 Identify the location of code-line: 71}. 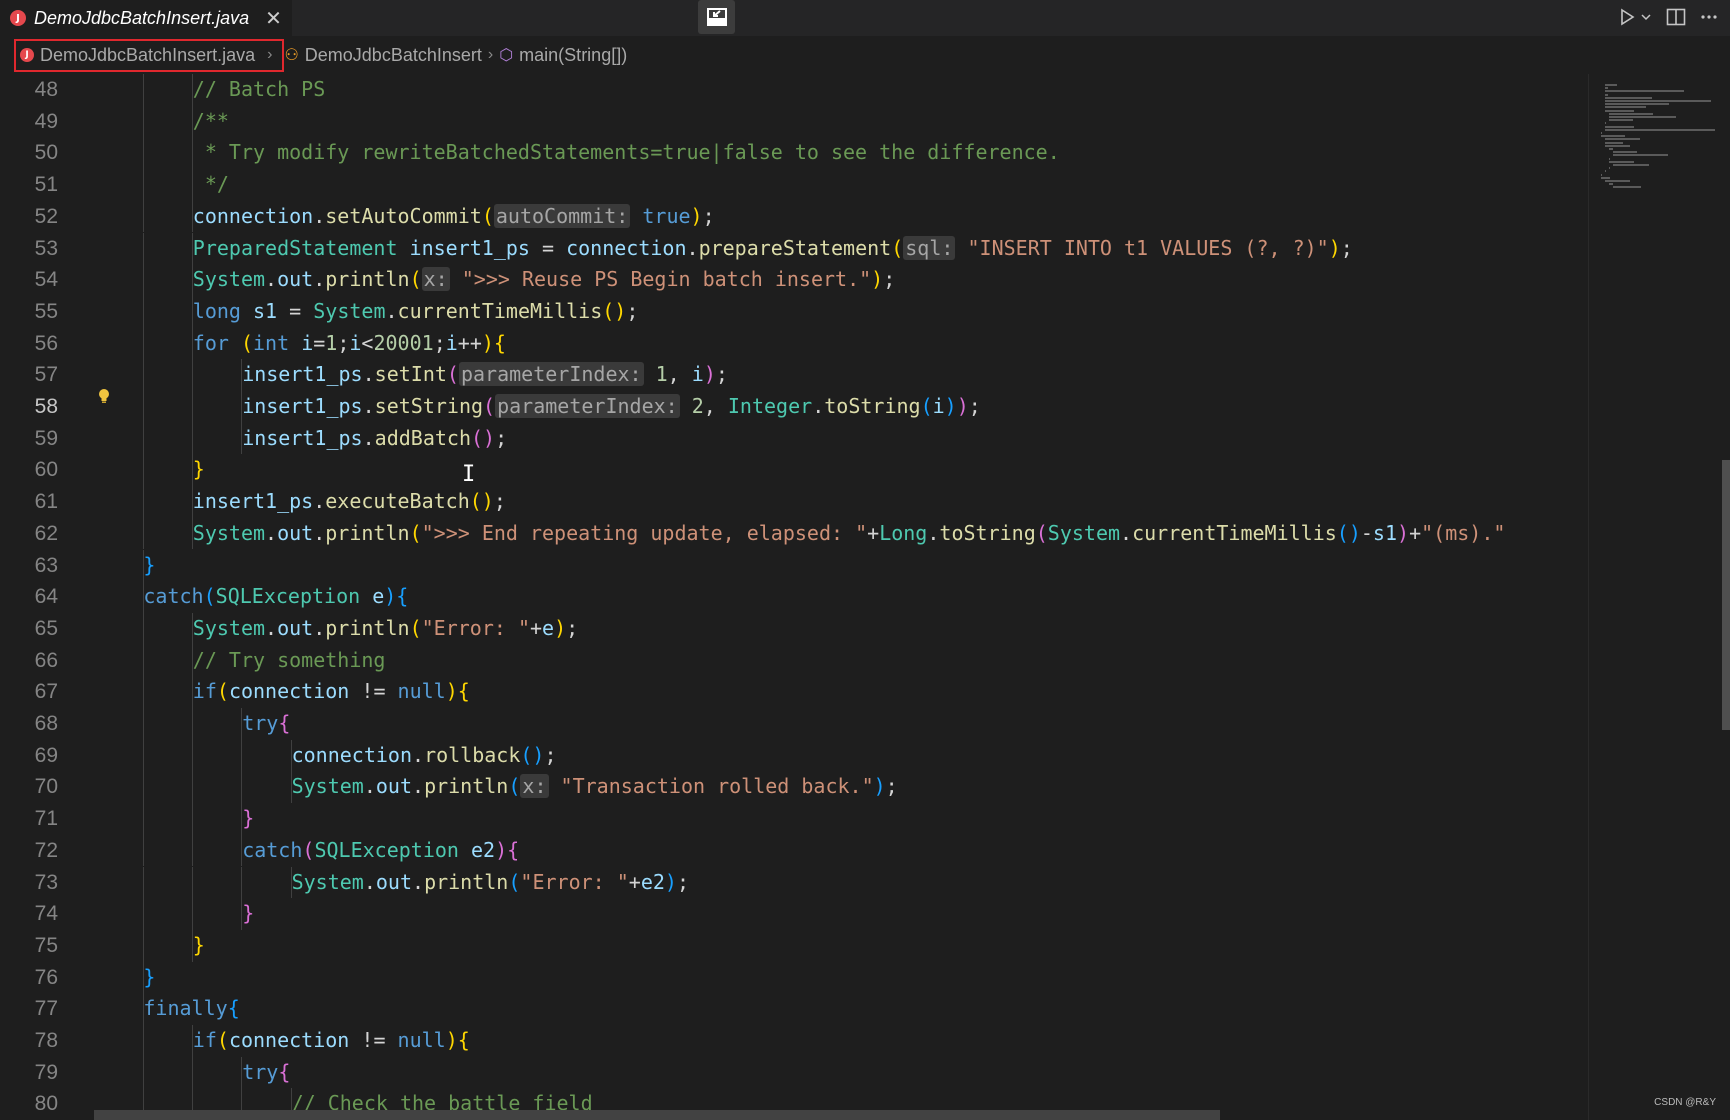
(794, 819).